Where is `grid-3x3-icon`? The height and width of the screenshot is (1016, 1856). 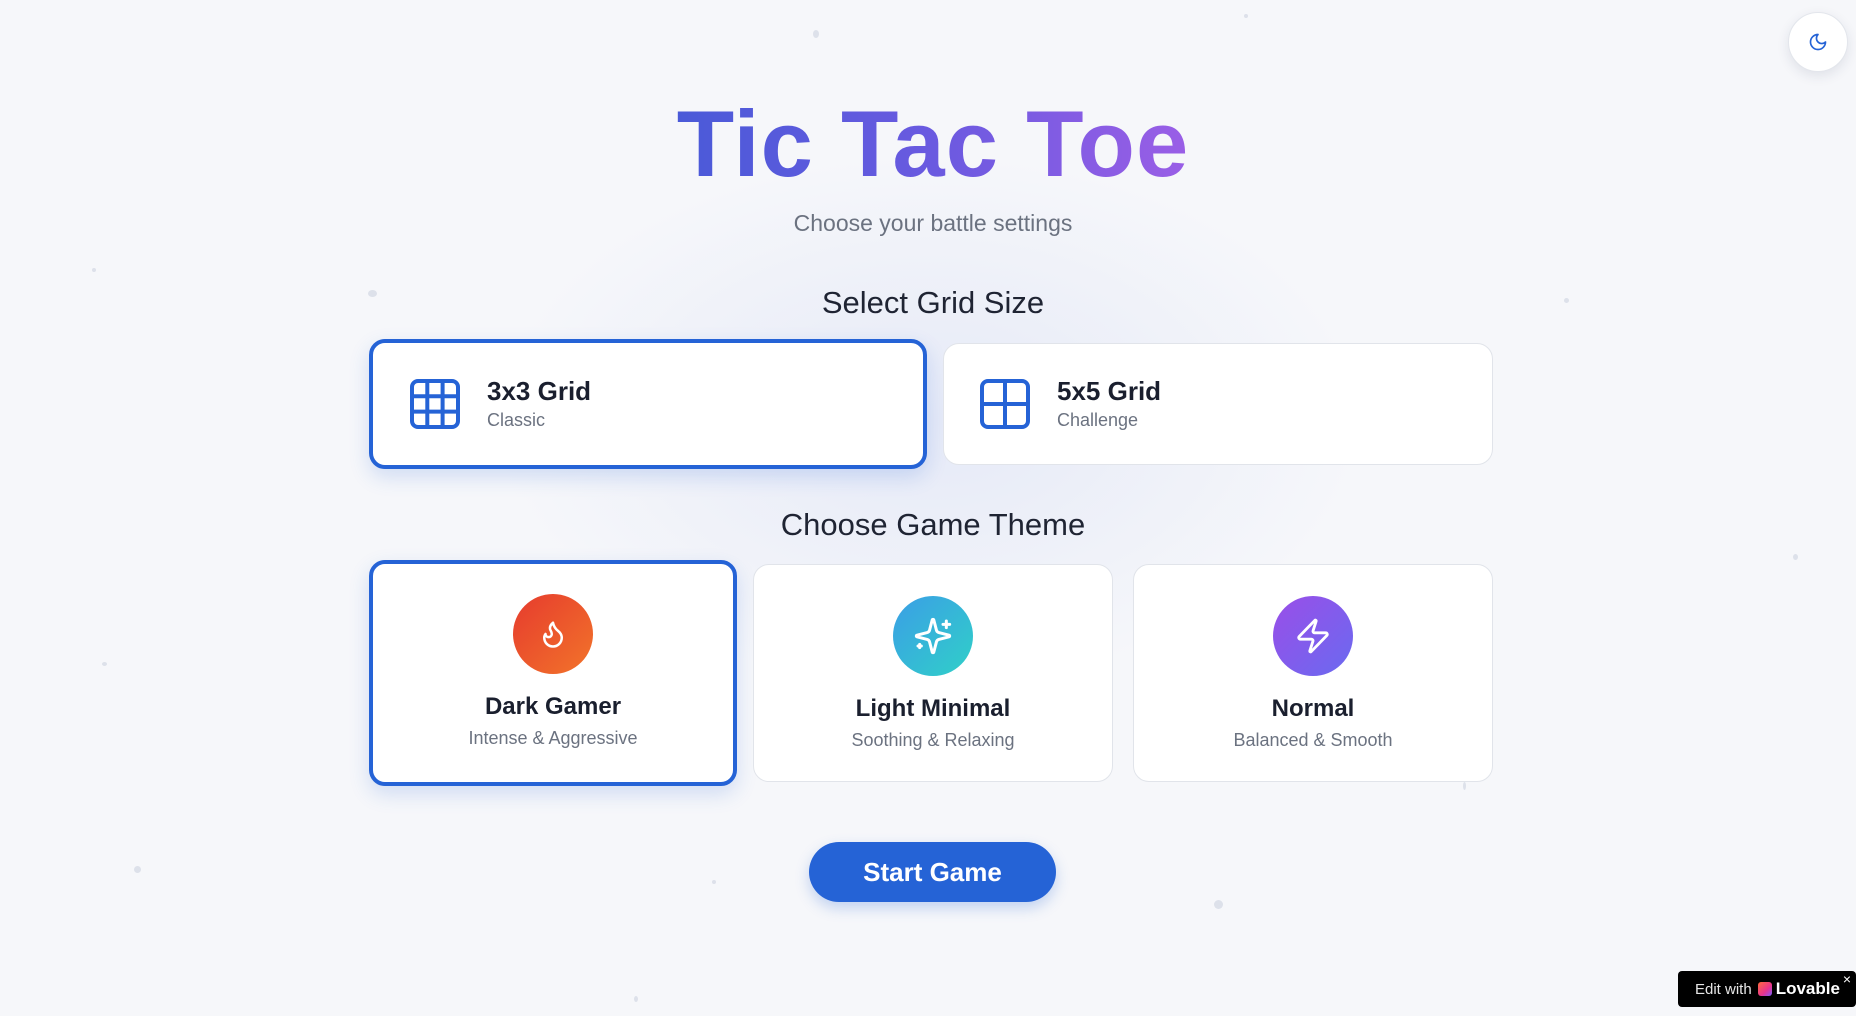 grid-3x3-icon is located at coordinates (435, 404).